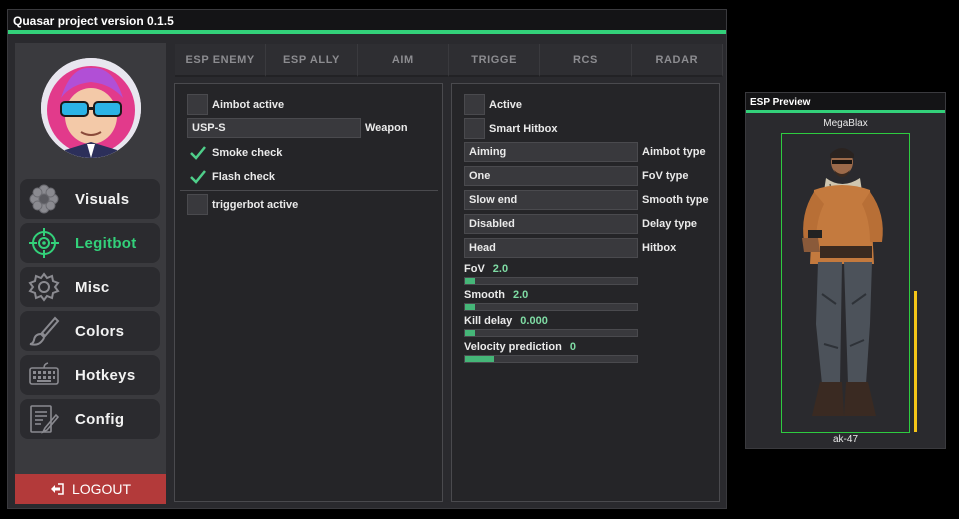 This screenshot has width=959, height=519. I want to click on tab-trigger: TRIGGE, so click(494, 60).